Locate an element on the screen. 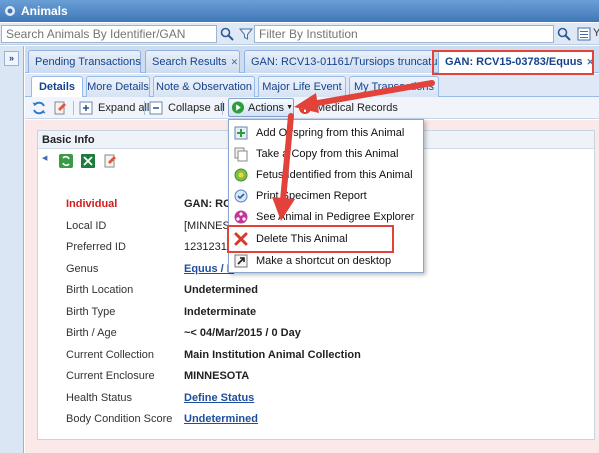  field-label: Current Enclosure is located at coordinates (110, 376).